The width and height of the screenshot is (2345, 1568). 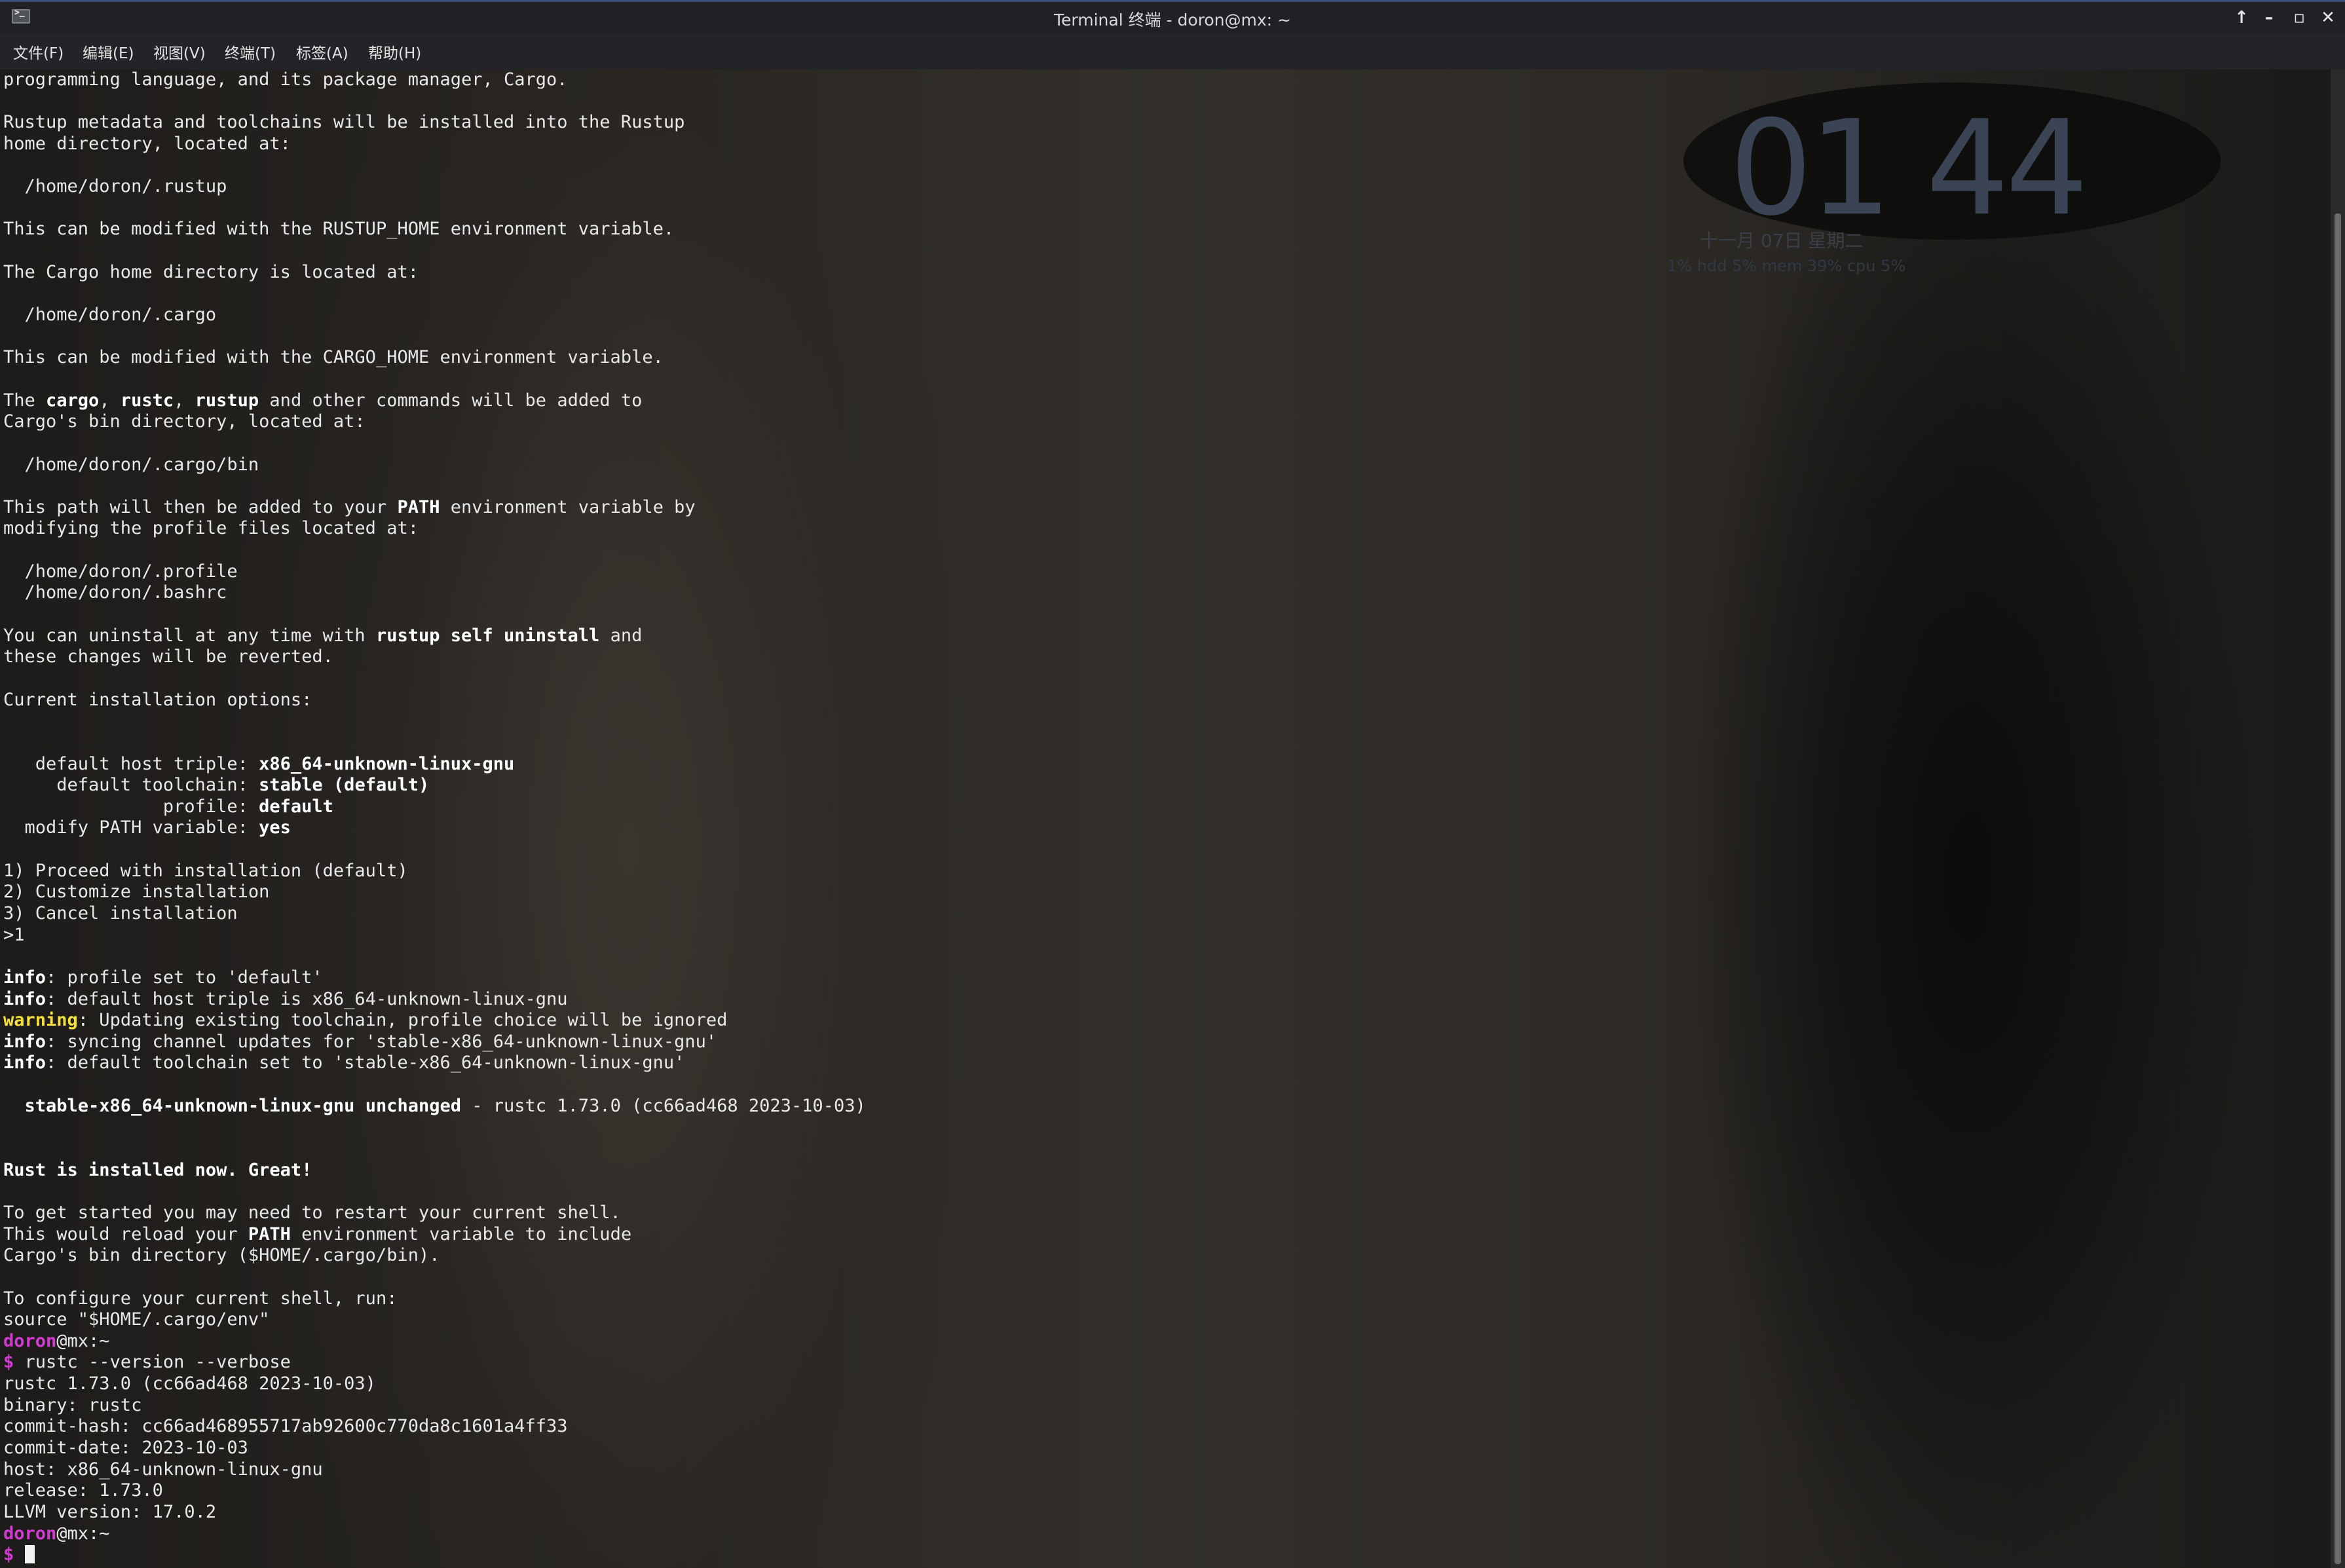 I want to click on menu-terminal: 终端(T), so click(x=251, y=52).